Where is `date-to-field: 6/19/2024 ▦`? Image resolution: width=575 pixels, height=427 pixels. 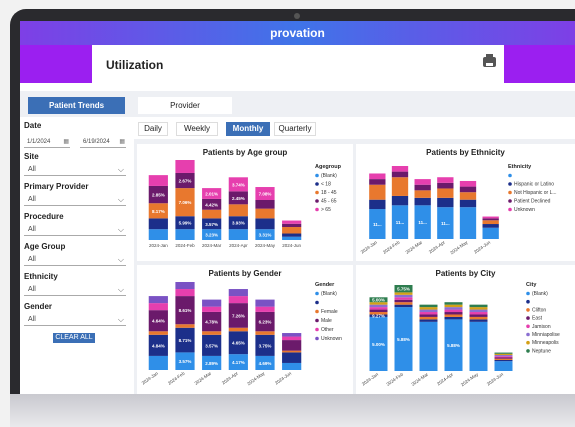
date-to-field: 6/19/2024 ▦ is located at coordinates (103, 142).